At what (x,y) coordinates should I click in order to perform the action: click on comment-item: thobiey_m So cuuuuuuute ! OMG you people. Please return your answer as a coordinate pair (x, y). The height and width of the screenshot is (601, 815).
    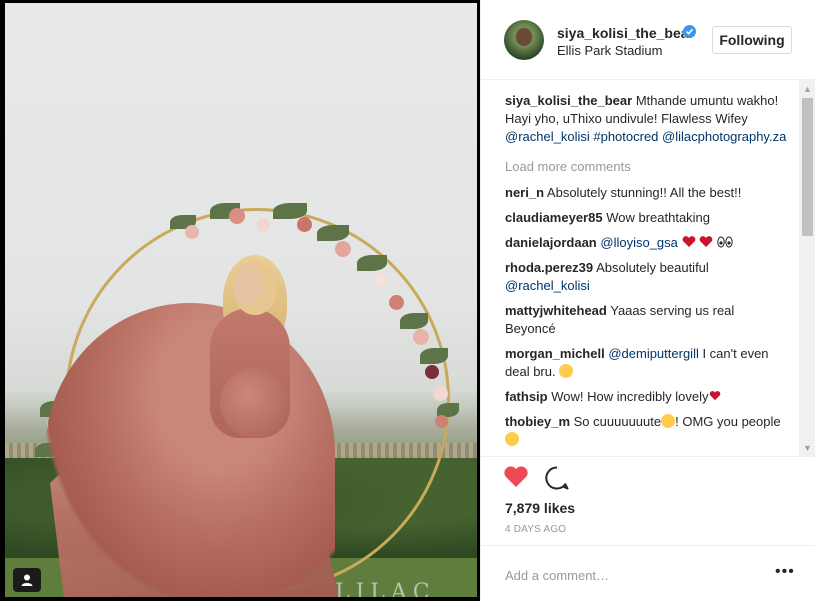
    Looking at the image, I should click on (646, 431).